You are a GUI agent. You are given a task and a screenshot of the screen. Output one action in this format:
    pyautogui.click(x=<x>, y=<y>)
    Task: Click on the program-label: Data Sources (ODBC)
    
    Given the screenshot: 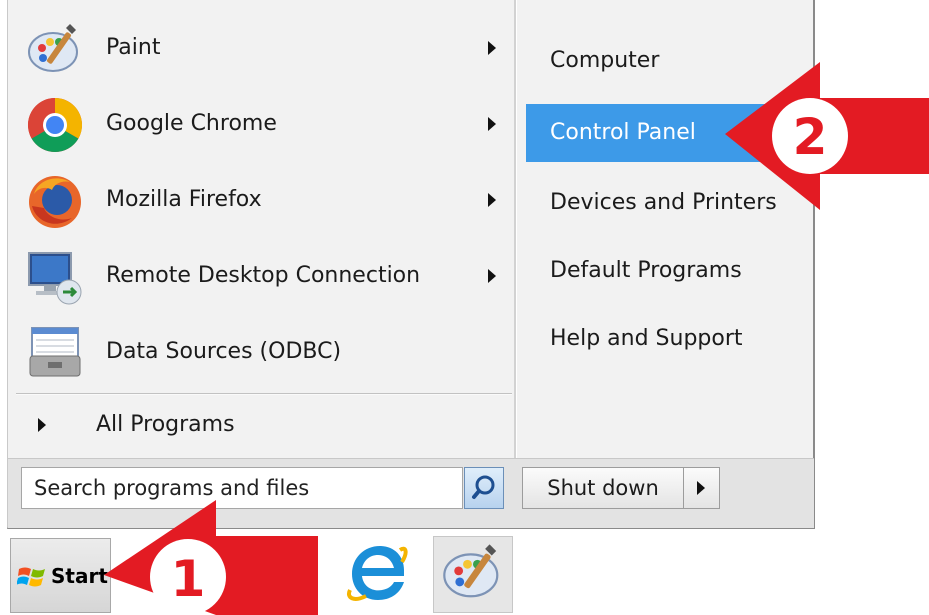 What is the action you would take?
    pyautogui.click(x=224, y=351)
    